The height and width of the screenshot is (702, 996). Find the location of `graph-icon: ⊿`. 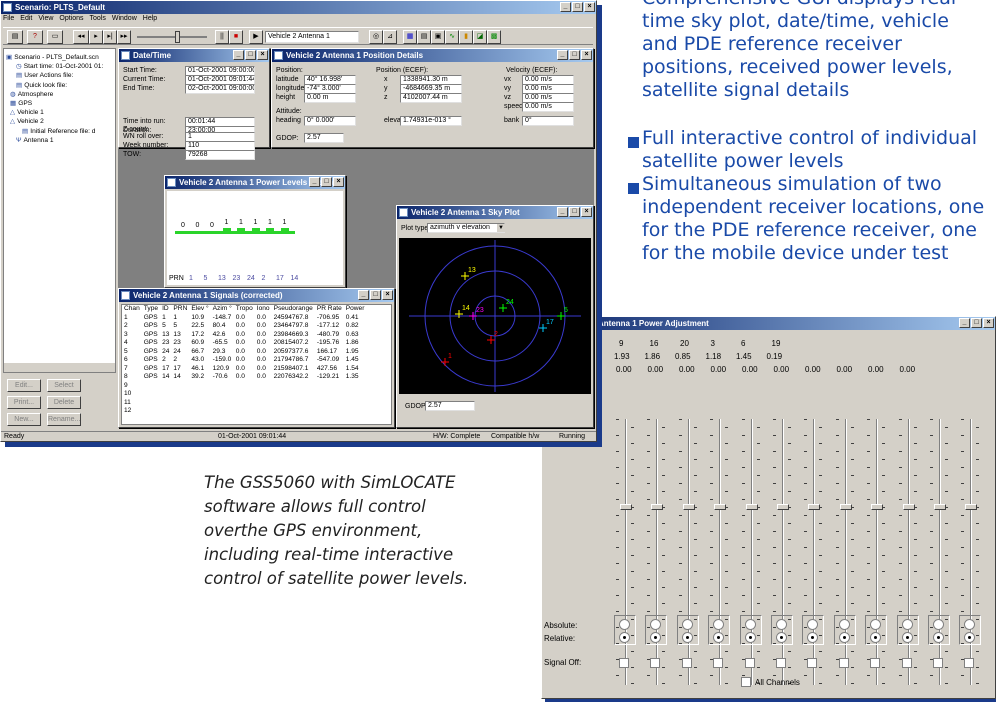

graph-icon: ⊿ is located at coordinates (390, 37).